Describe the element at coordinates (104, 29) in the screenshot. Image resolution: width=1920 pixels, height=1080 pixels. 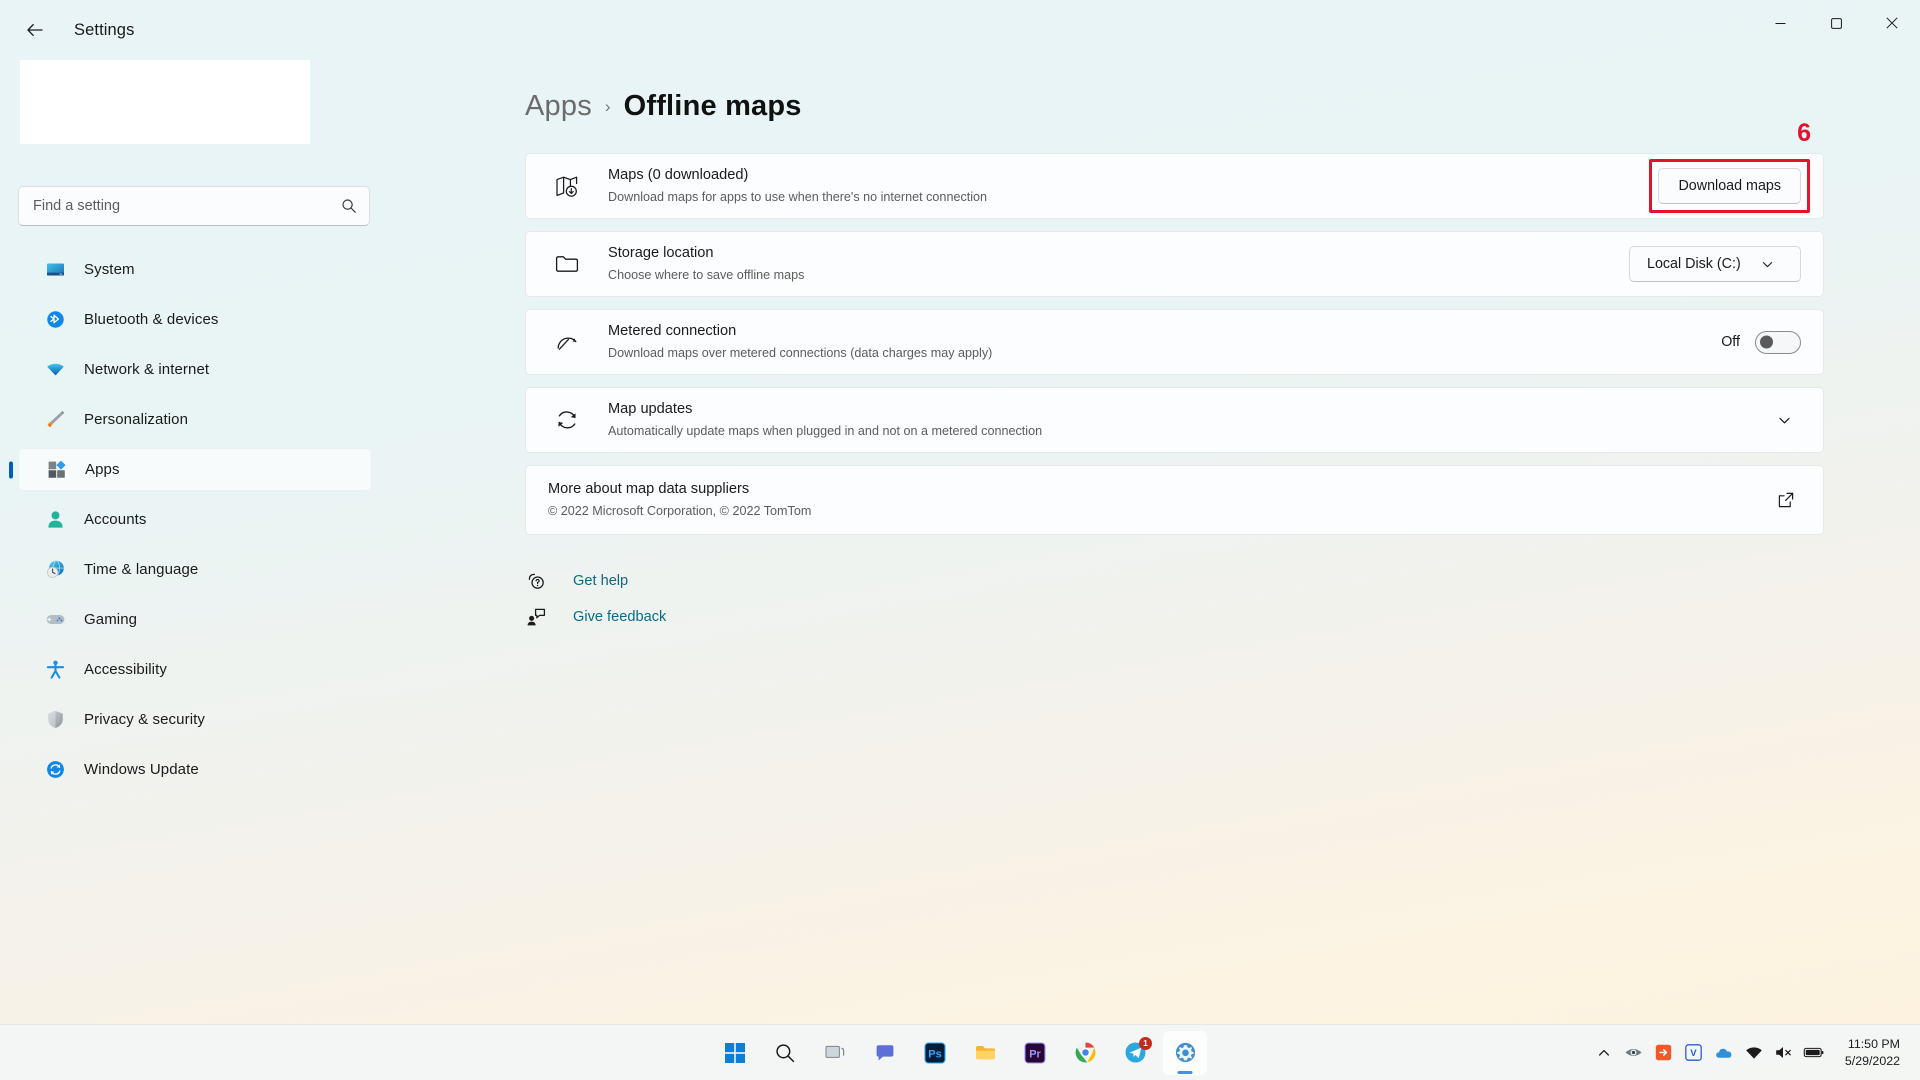
I see `window-title: Settings` at that location.